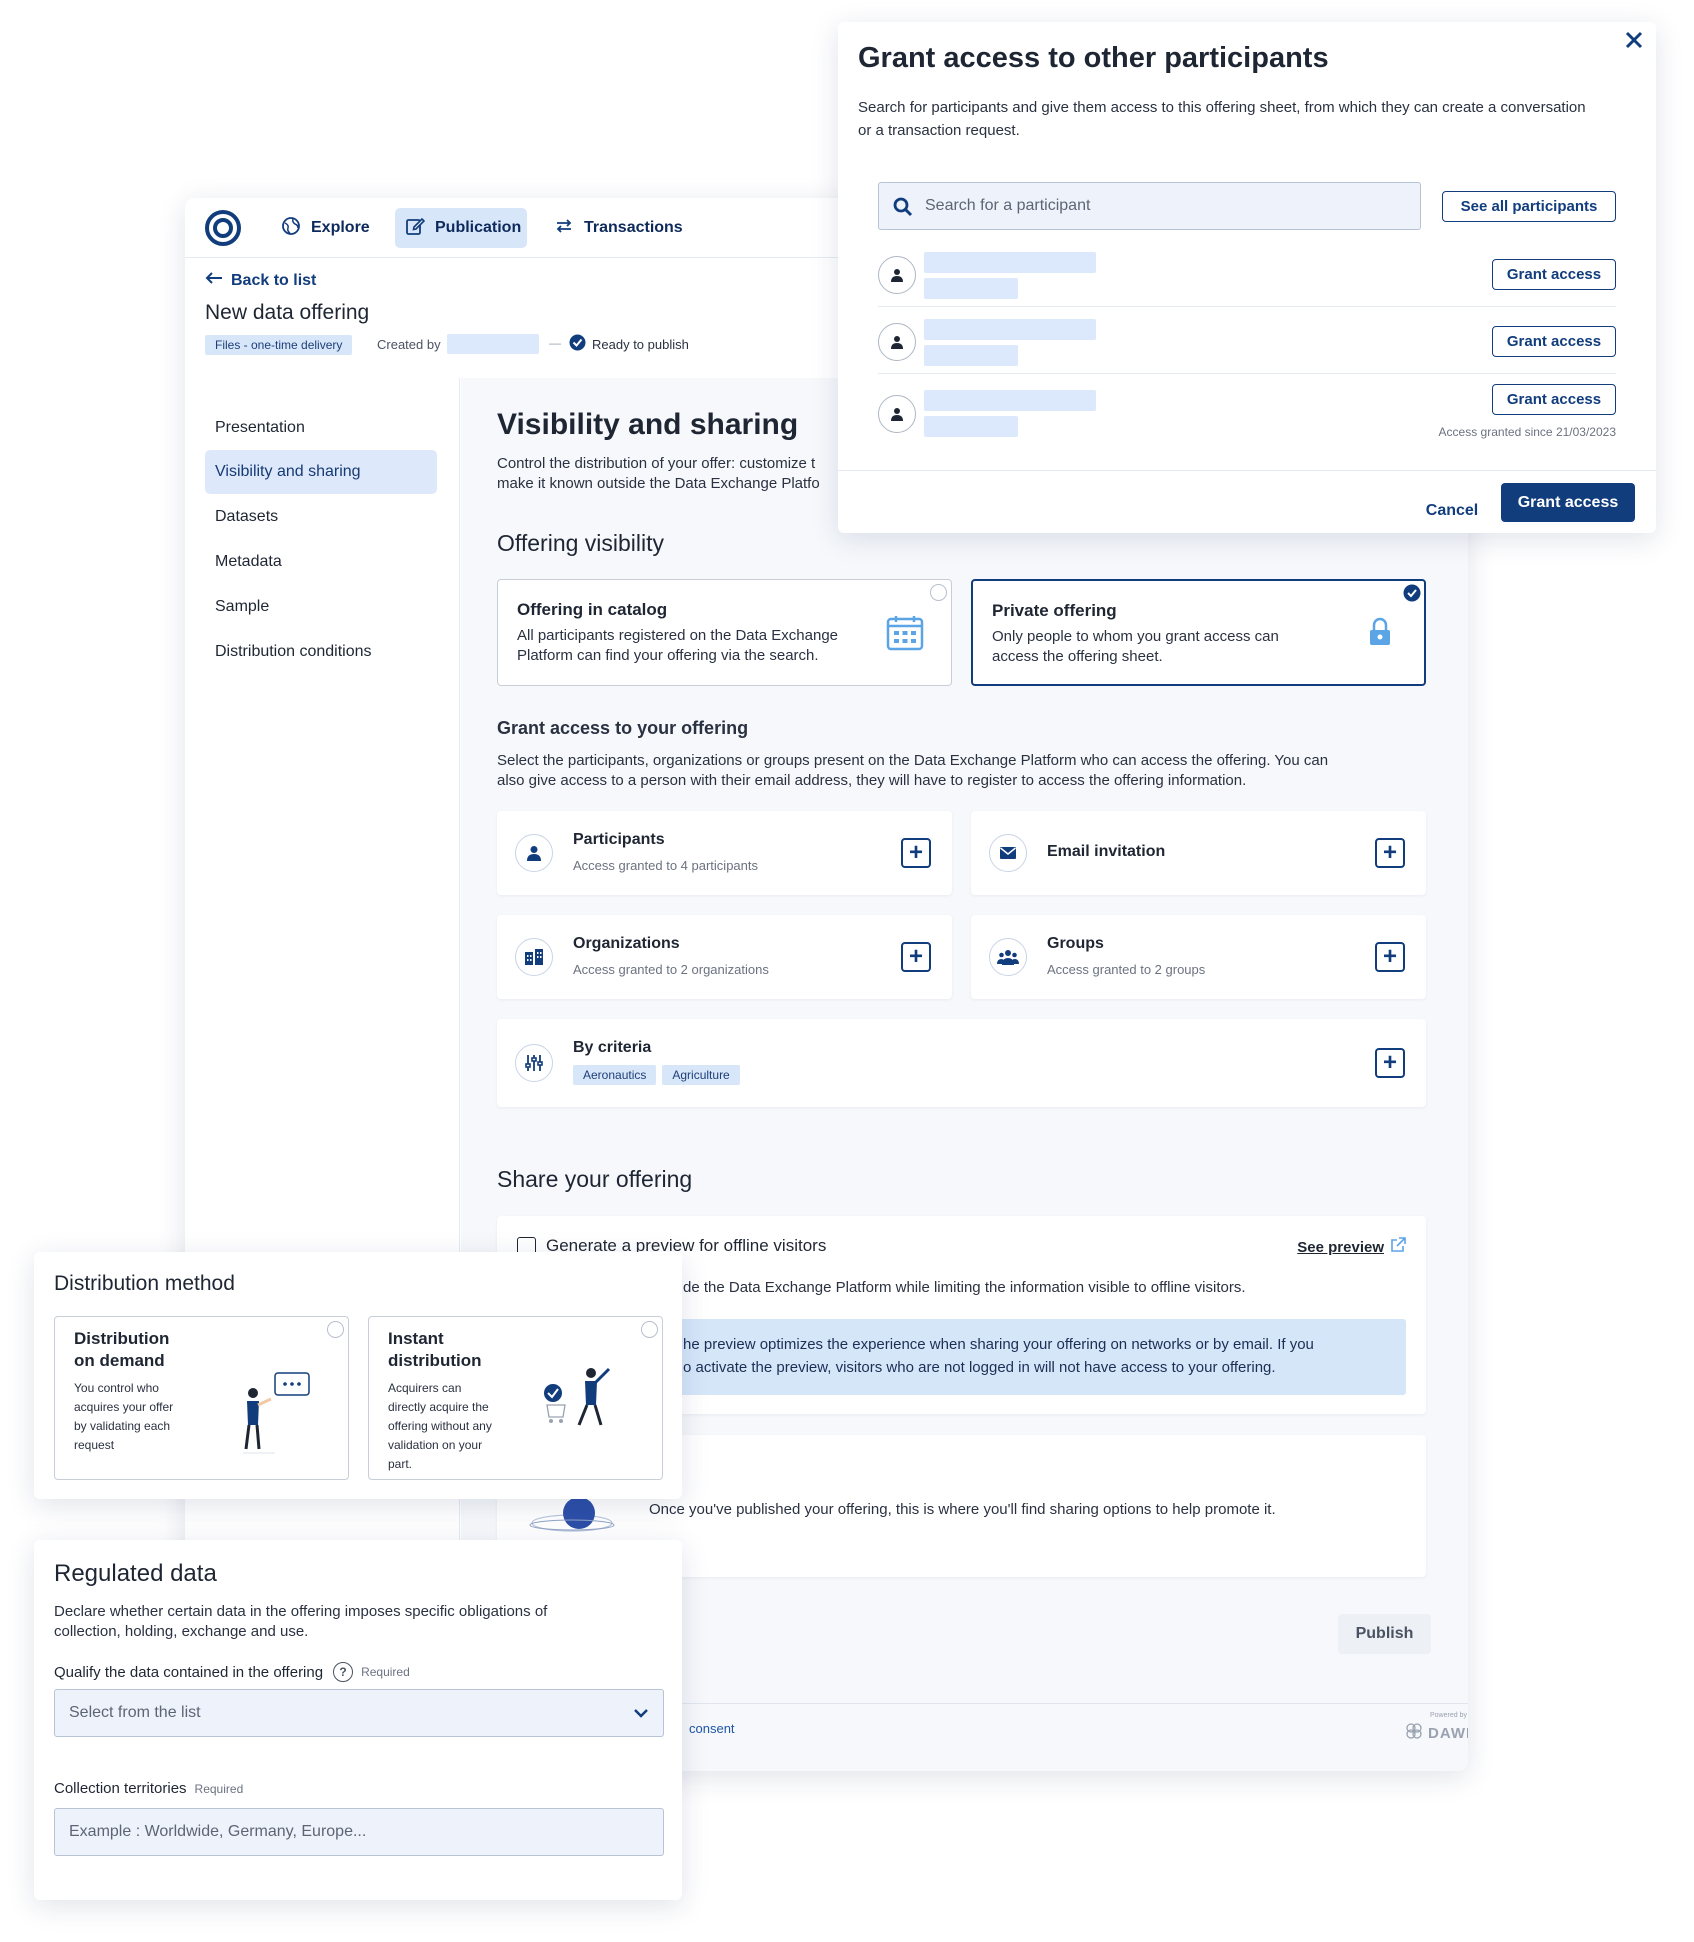  What do you see at coordinates (275, 1414) in the screenshot?
I see `person-chat-illustration` at bounding box center [275, 1414].